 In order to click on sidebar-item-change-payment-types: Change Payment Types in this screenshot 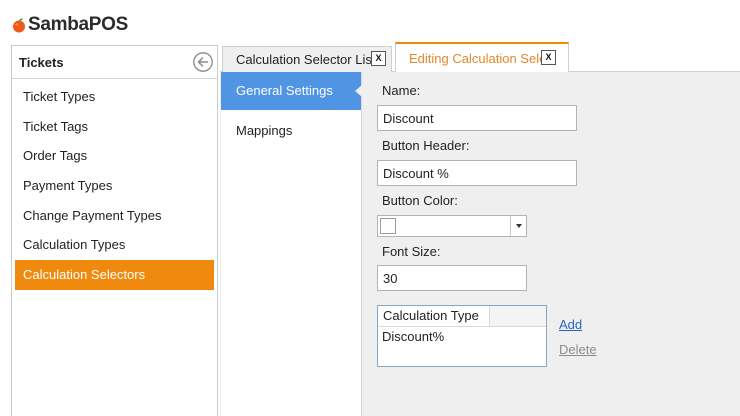, I will do `click(114, 216)`.